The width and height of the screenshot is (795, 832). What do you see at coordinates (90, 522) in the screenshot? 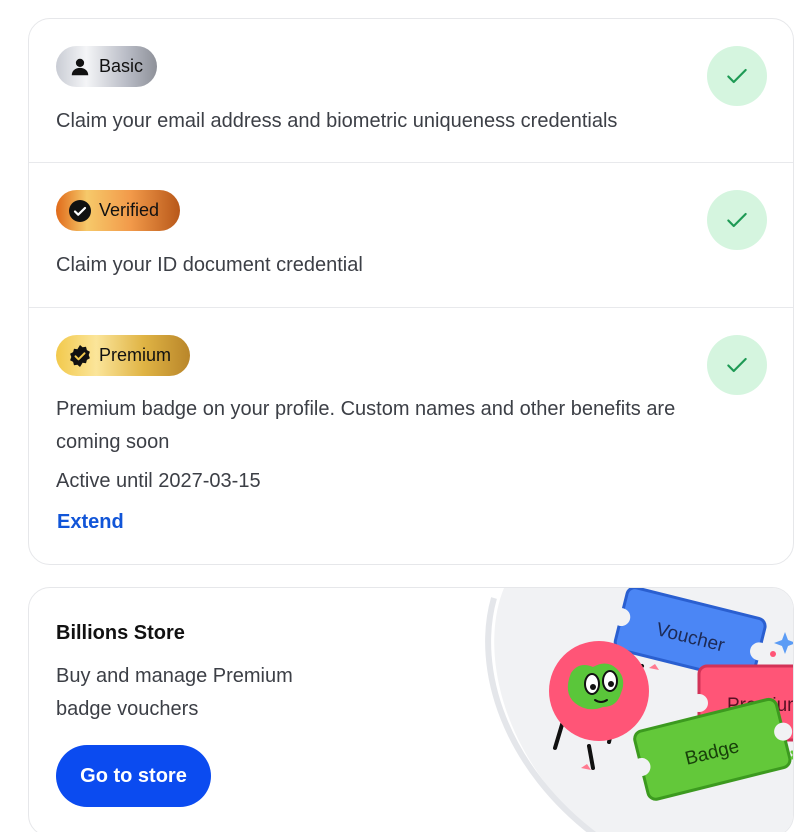
I see `extend-premium-link: Extend` at bounding box center [90, 522].